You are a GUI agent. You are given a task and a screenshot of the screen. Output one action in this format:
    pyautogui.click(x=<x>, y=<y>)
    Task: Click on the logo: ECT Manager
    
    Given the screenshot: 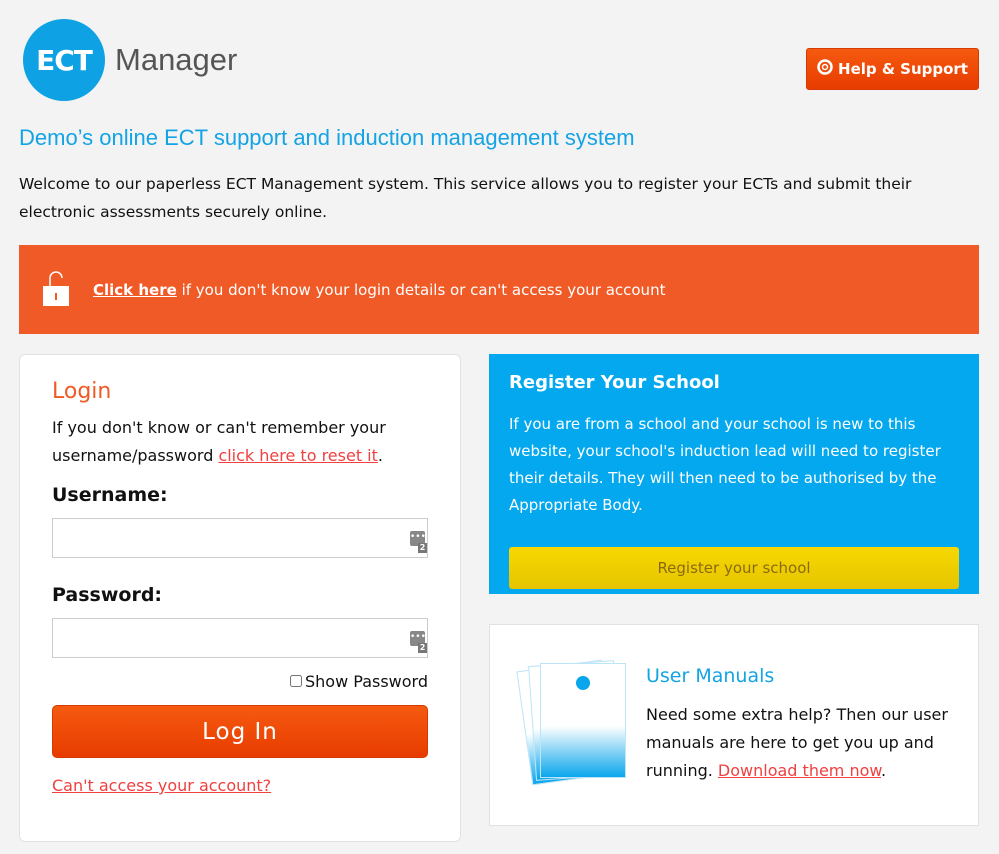 What is the action you would take?
    pyautogui.click(x=130, y=60)
    